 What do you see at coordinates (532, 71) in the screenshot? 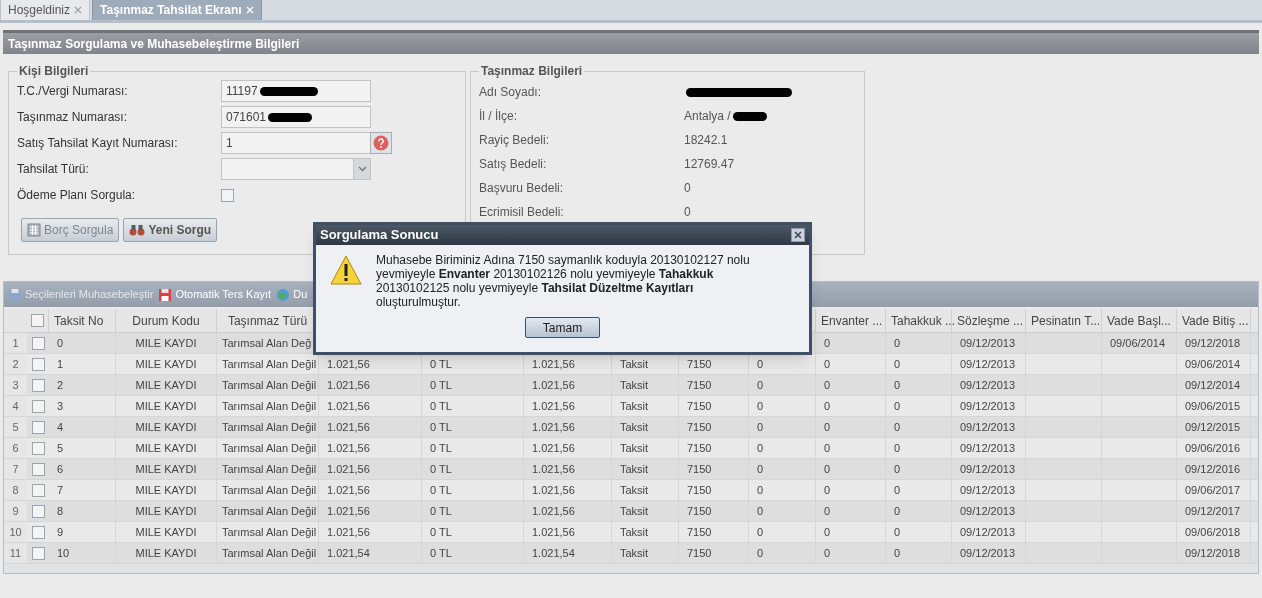
I see `fieldset-legend: Taşınmaz Bilgileri` at bounding box center [532, 71].